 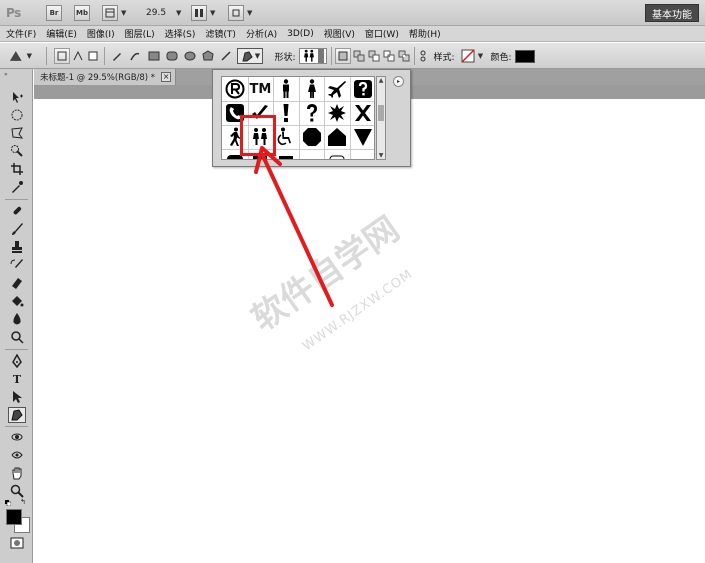 What do you see at coordinates (61, 33) in the screenshot?
I see `menu-edit: 编辑(E)` at bounding box center [61, 33].